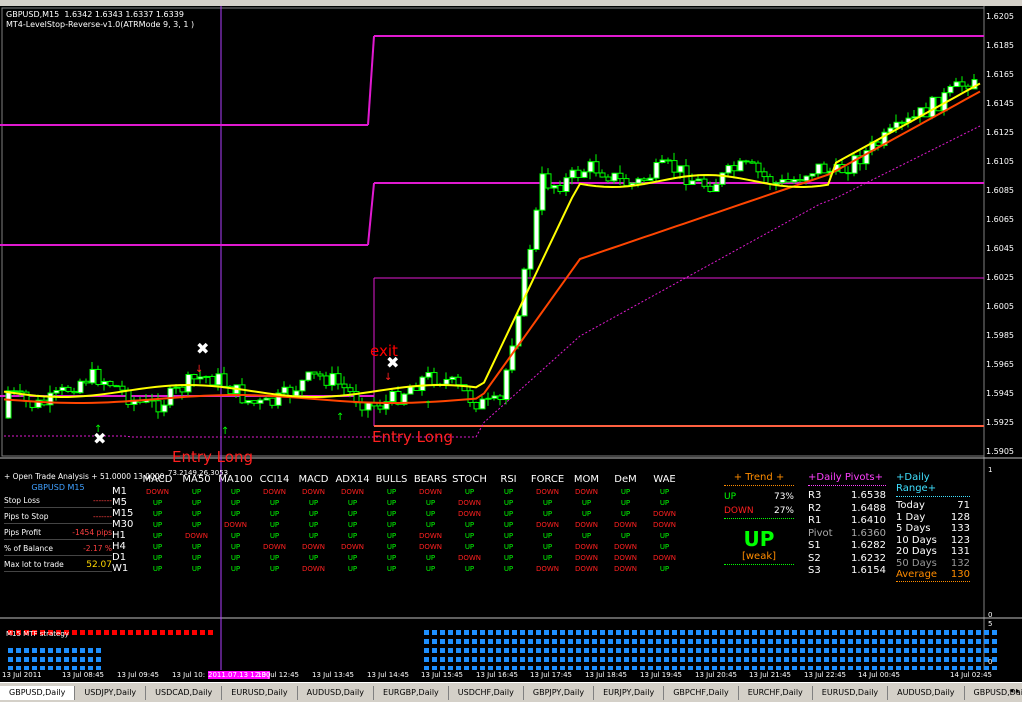  Describe the element at coordinates (916, 483) in the screenshot. I see `range-title: +Daily Range+` at that location.